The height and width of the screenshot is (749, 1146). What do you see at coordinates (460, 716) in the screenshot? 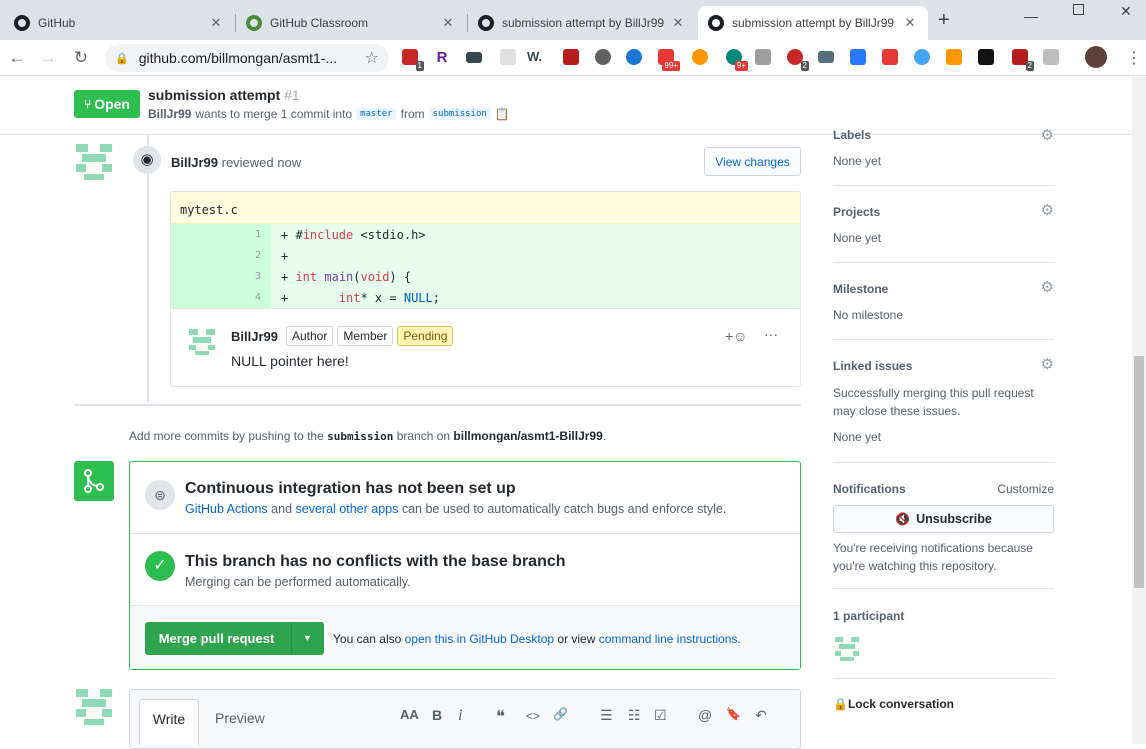
I see `italic-icon: i` at bounding box center [460, 716].